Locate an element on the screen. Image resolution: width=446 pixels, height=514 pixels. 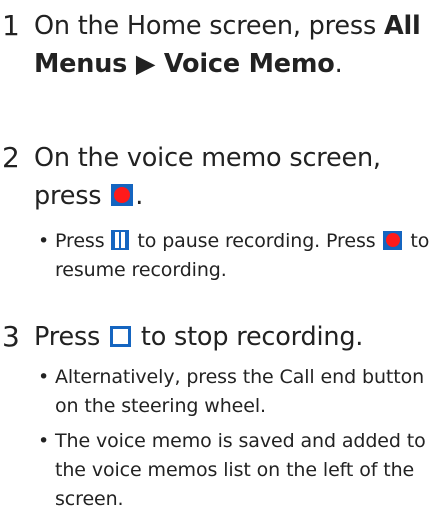
step-number: 2 is located at coordinates (11, 157).